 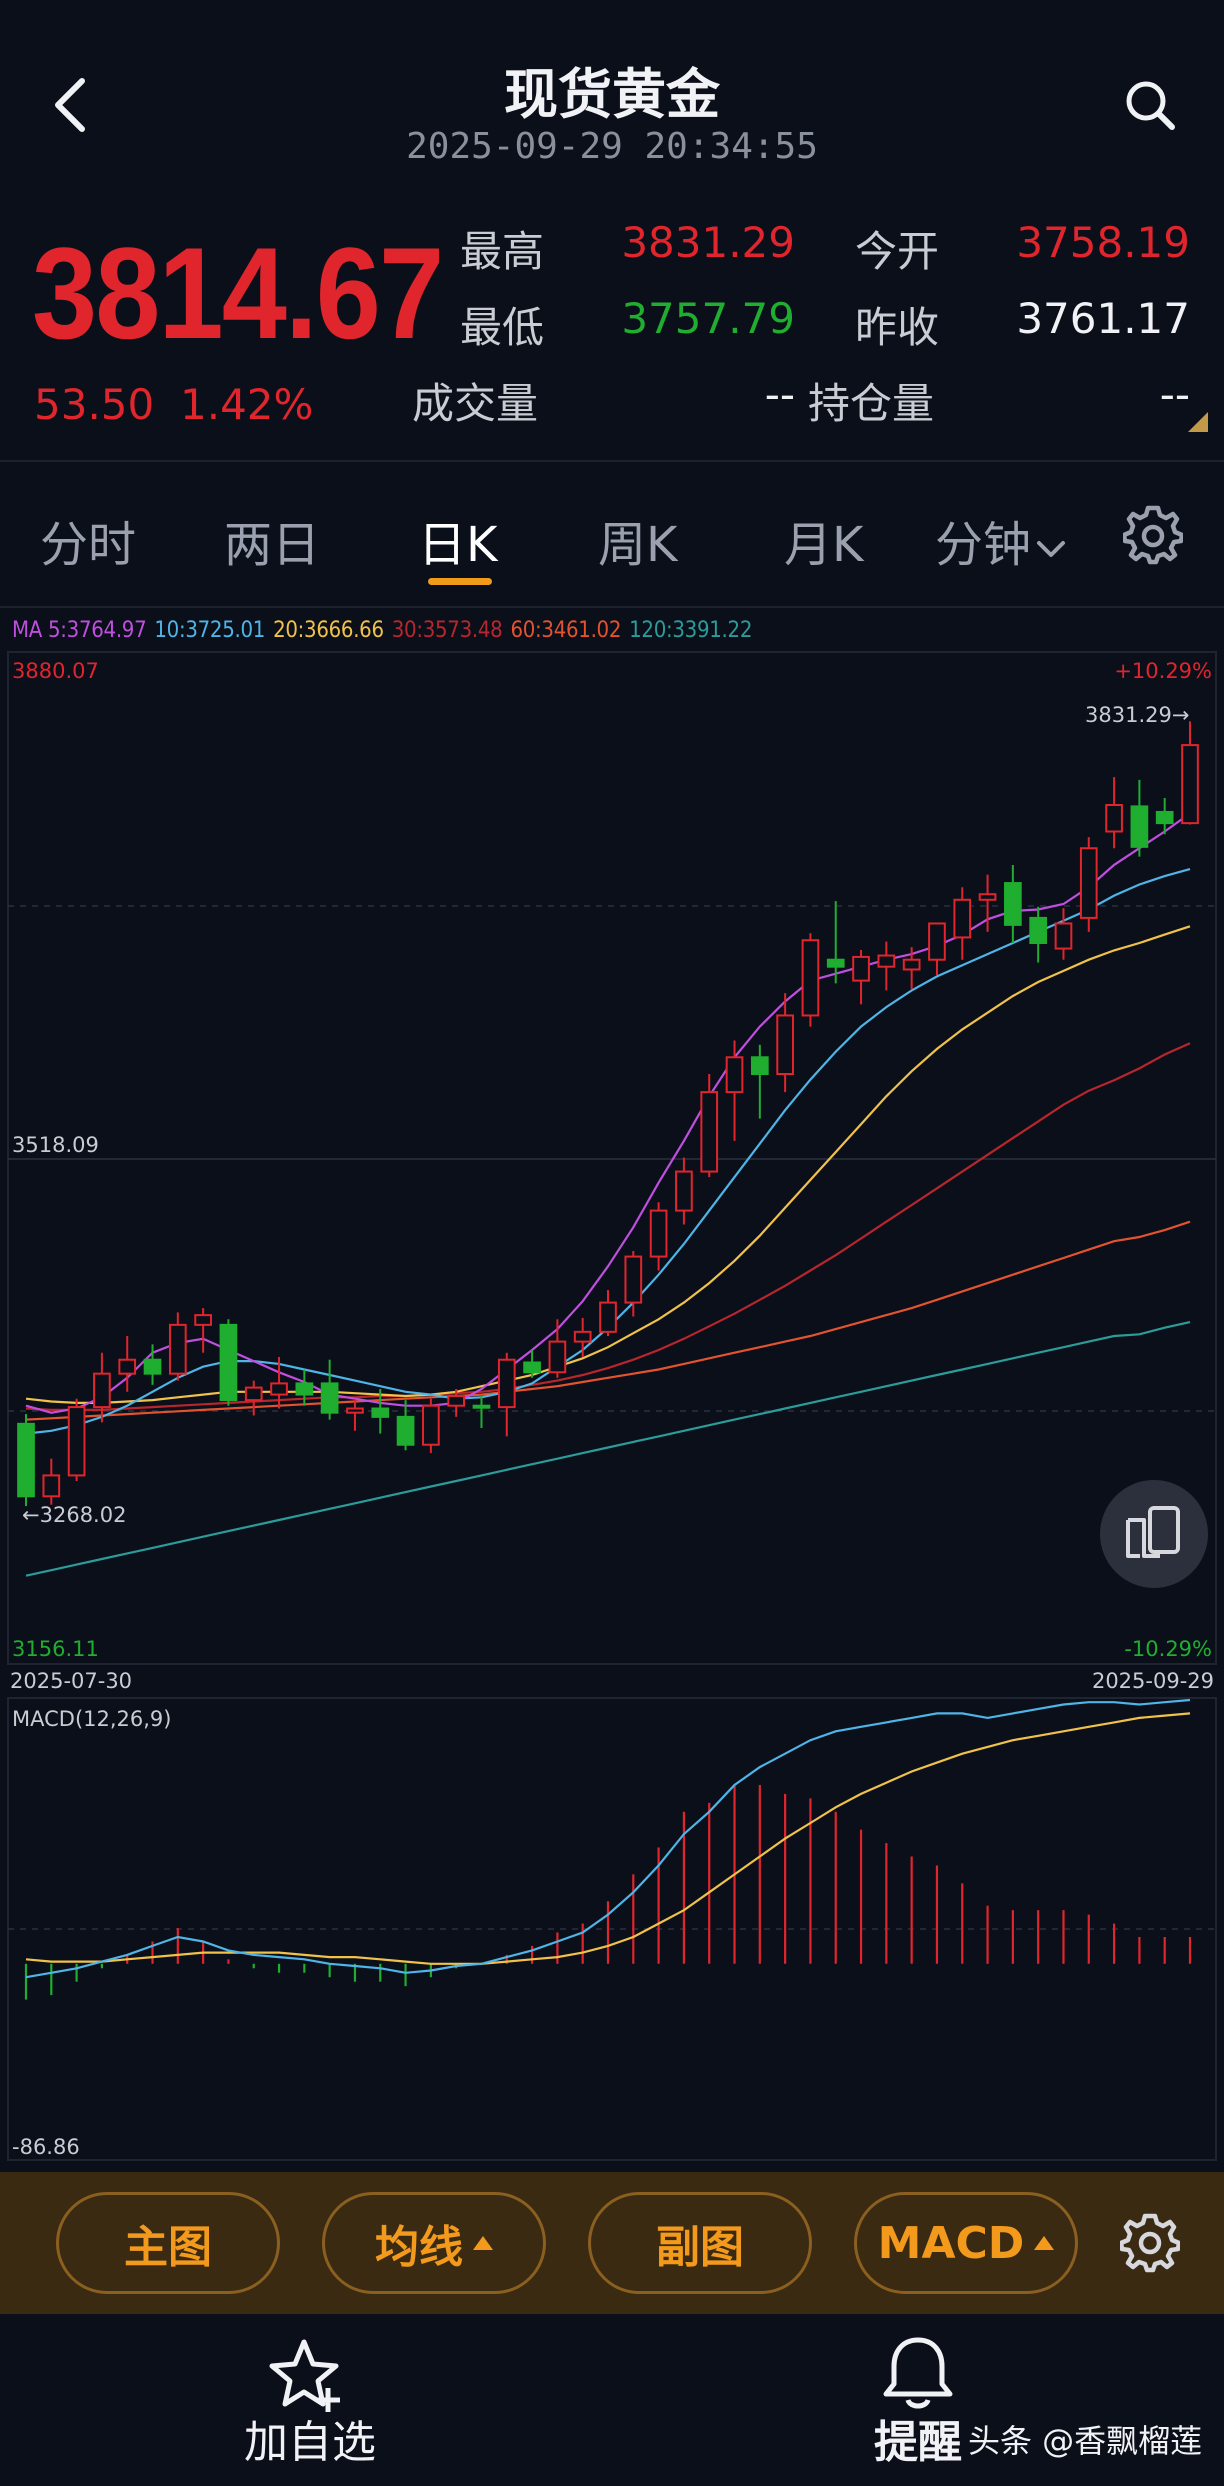 What do you see at coordinates (310, 2442) in the screenshot?
I see `add-favorite-label: 加自选` at bounding box center [310, 2442].